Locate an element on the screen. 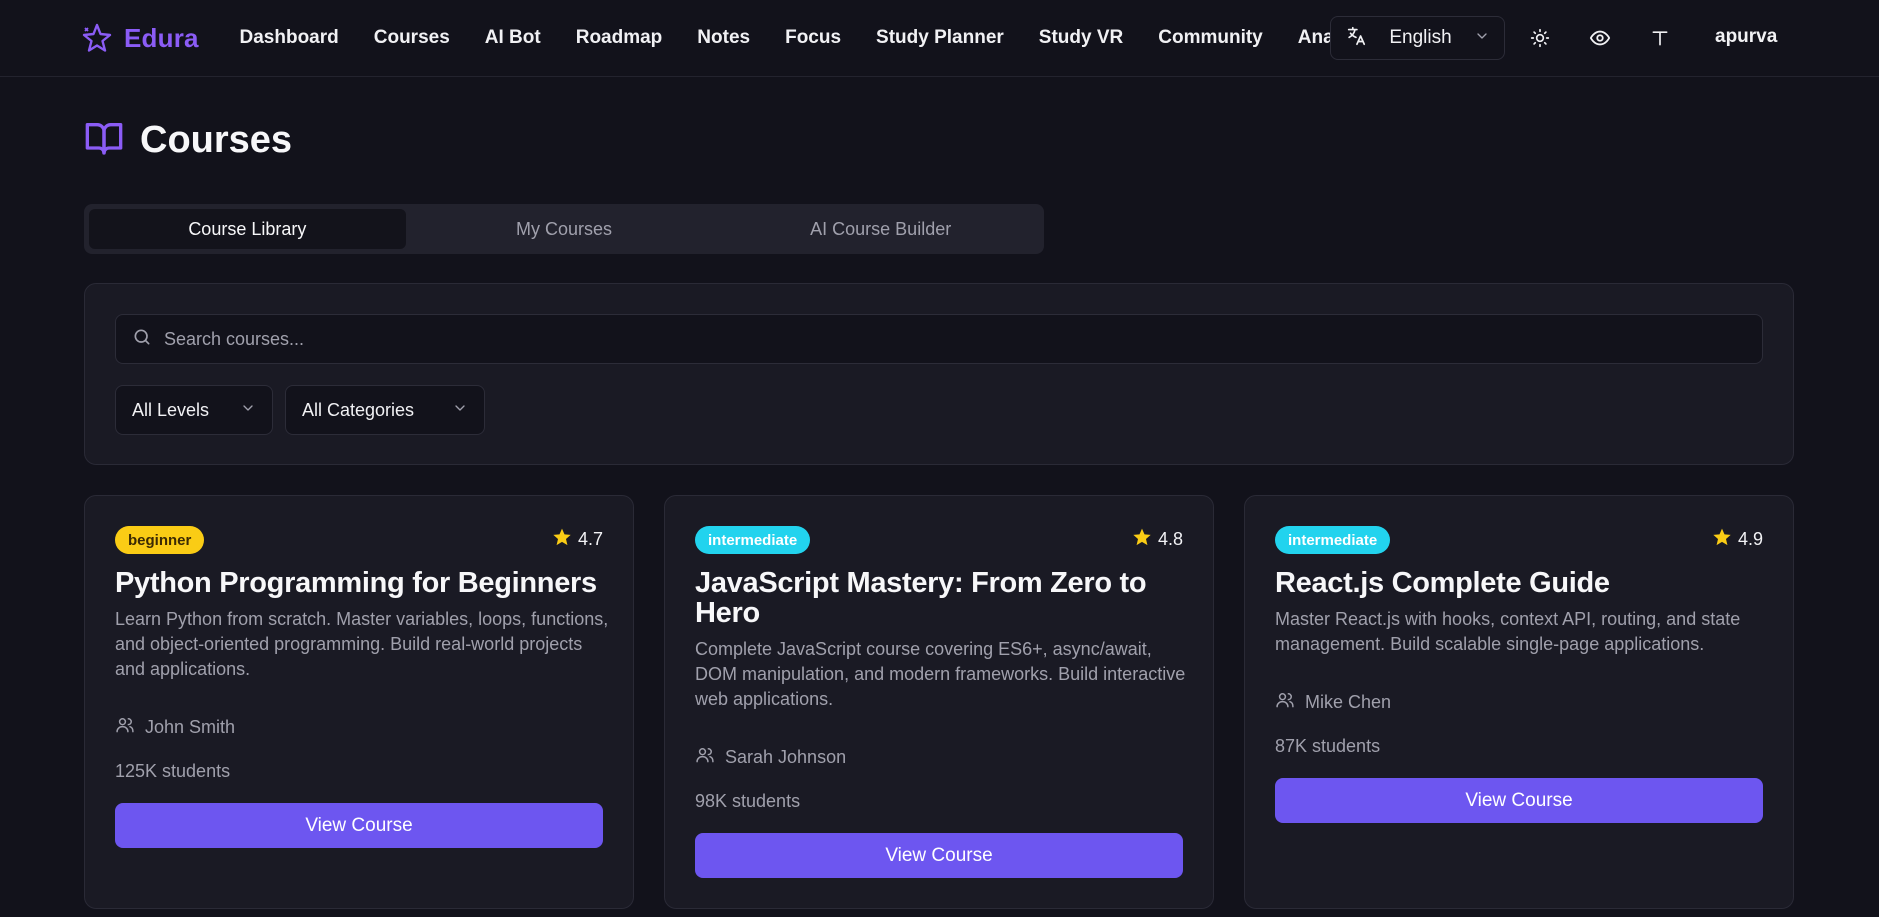 The width and height of the screenshot is (1879, 917). instructor: Sarah Johnson is located at coordinates (770, 757).